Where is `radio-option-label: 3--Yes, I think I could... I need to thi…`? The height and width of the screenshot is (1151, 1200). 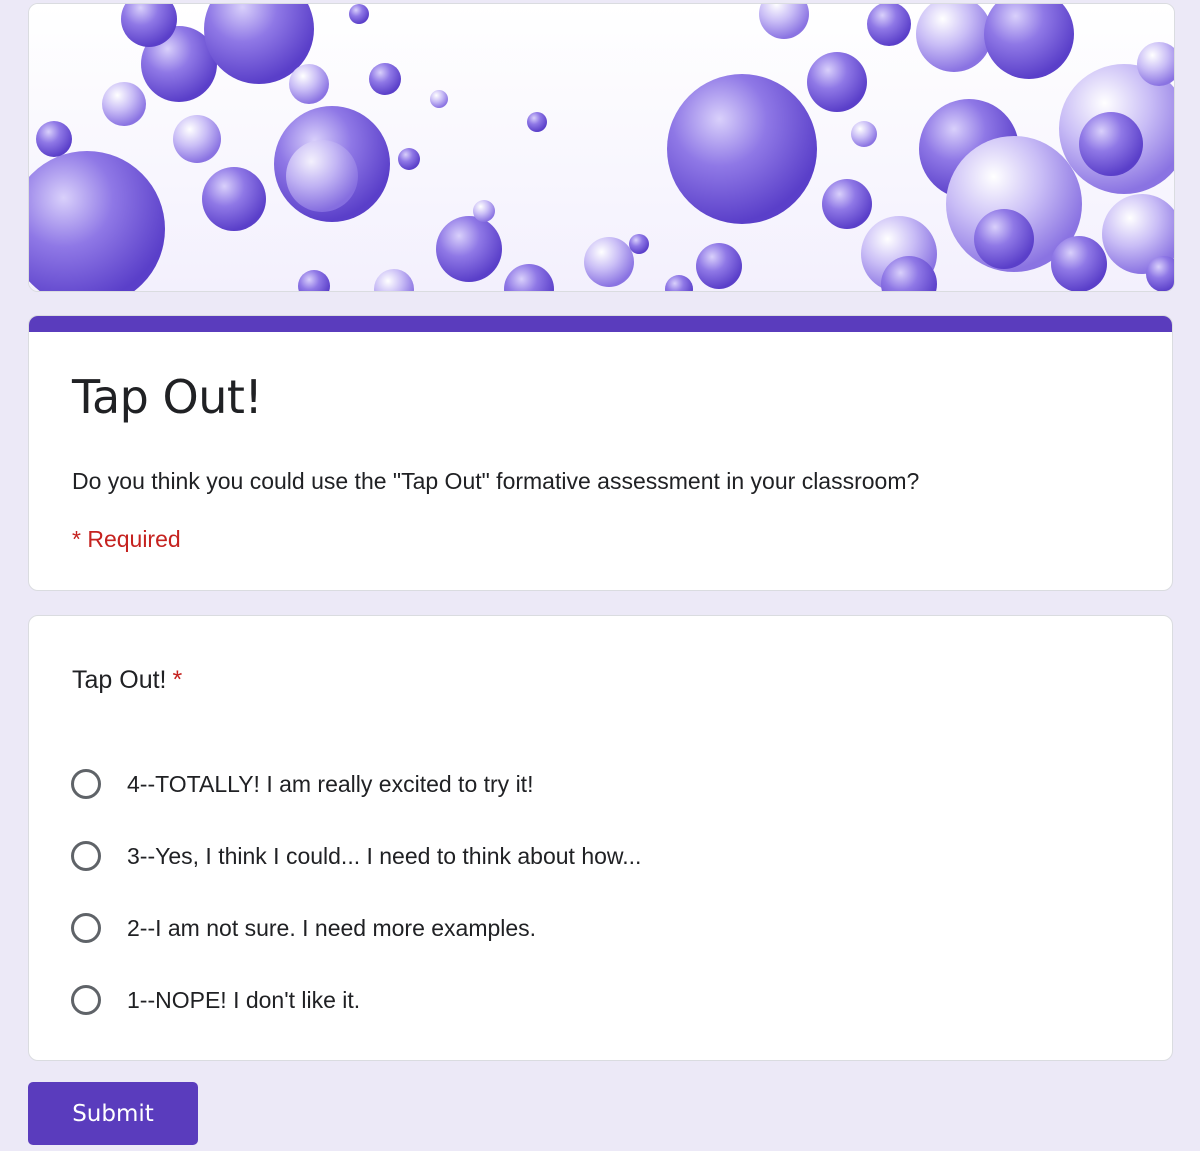
radio-option-label: 3--Yes, I think I could... I need to thi… is located at coordinates (384, 855).